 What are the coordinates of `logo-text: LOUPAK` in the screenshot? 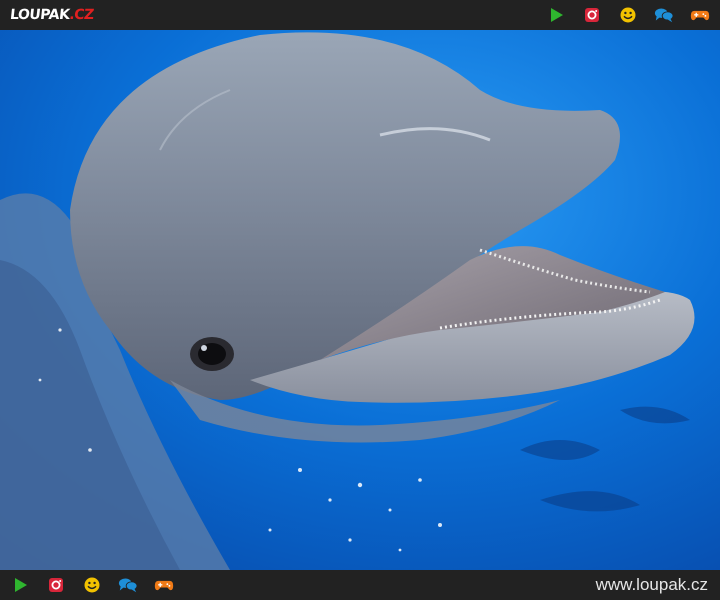 It's located at (40, 15).